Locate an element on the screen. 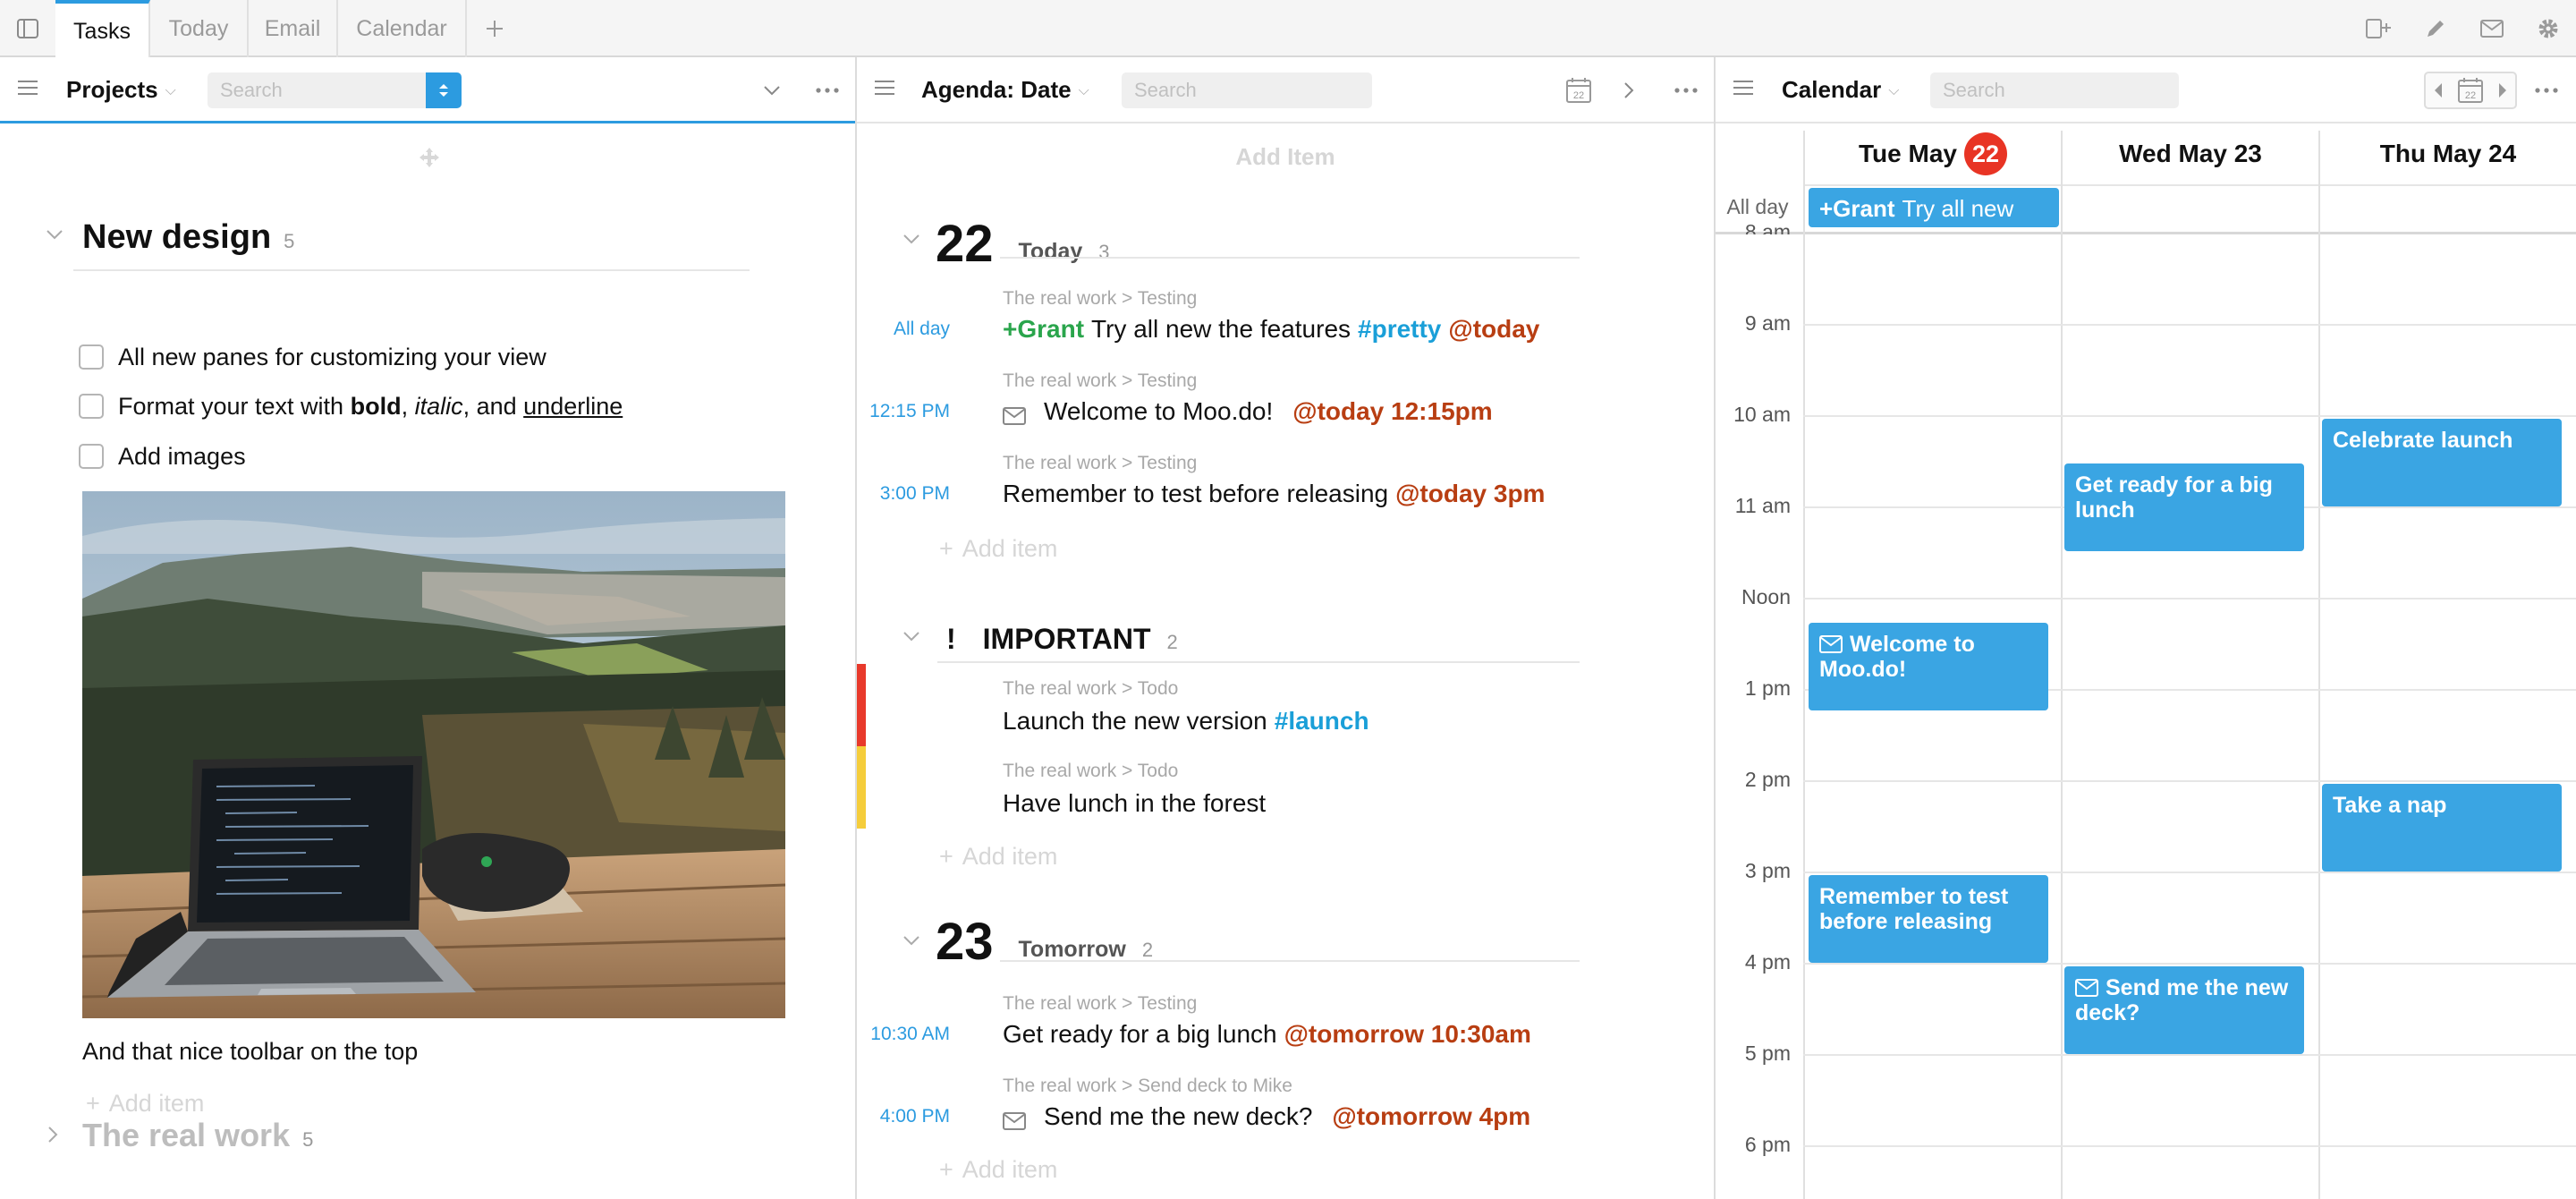 Image resolution: width=2576 pixels, height=1199 pixels. date-tag: @tomorrow 4pm is located at coordinates (1431, 1116).